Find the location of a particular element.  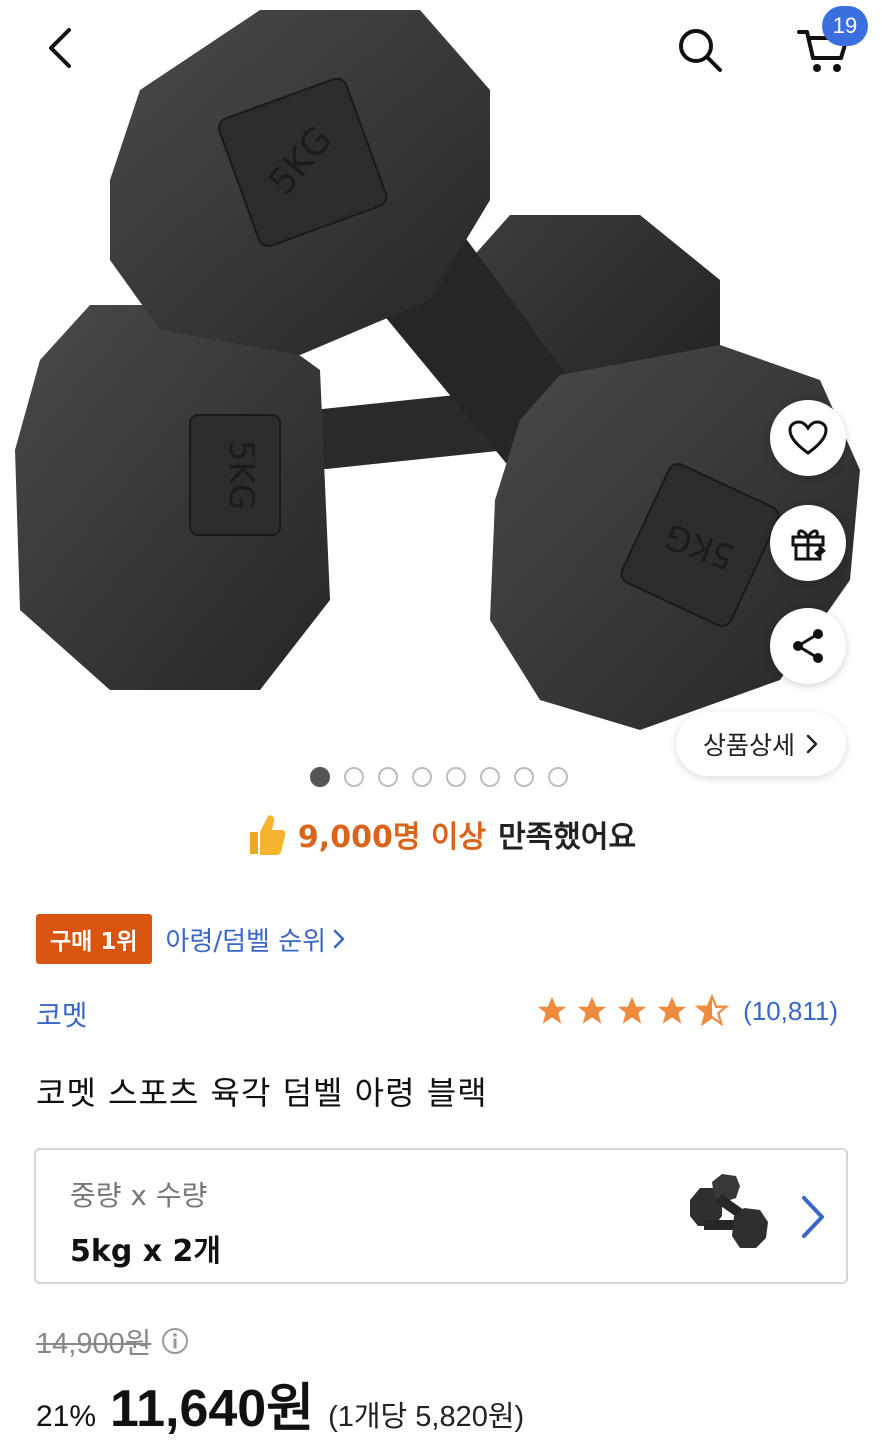

cart-count-badge: 19 is located at coordinates (845, 26).